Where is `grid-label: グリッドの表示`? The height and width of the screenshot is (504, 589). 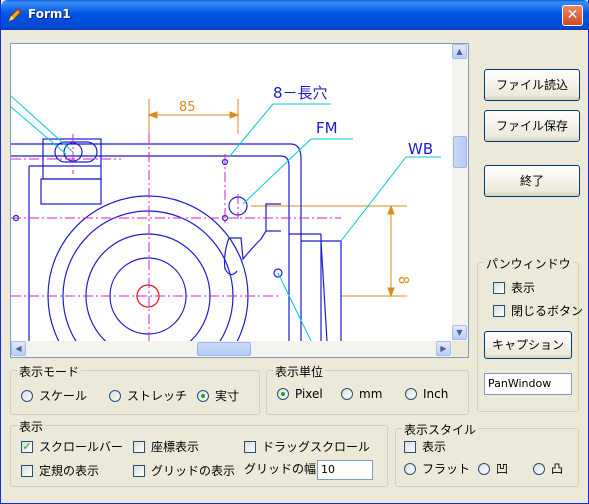 grid-label: グリッドの表示 is located at coordinates (193, 471).